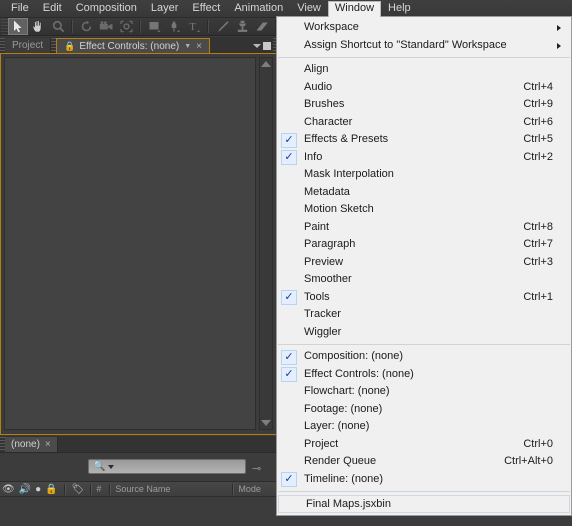 This screenshot has width=572, height=526. What do you see at coordinates (340, 461) in the screenshot?
I see `menu-item-label: Render Queue` at bounding box center [340, 461].